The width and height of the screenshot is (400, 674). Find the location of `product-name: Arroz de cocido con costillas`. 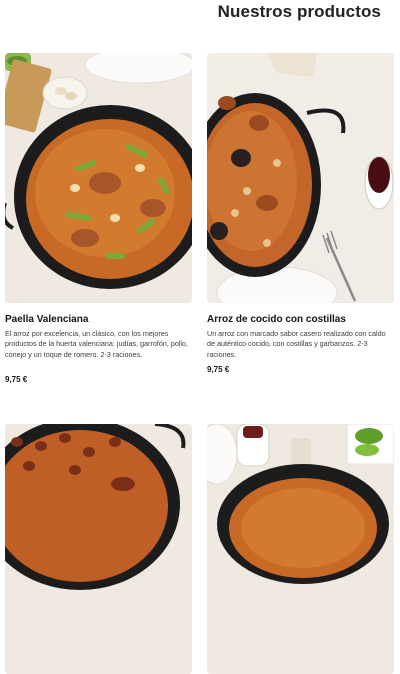

product-name: Arroz de cocido con costillas is located at coordinates (276, 319).